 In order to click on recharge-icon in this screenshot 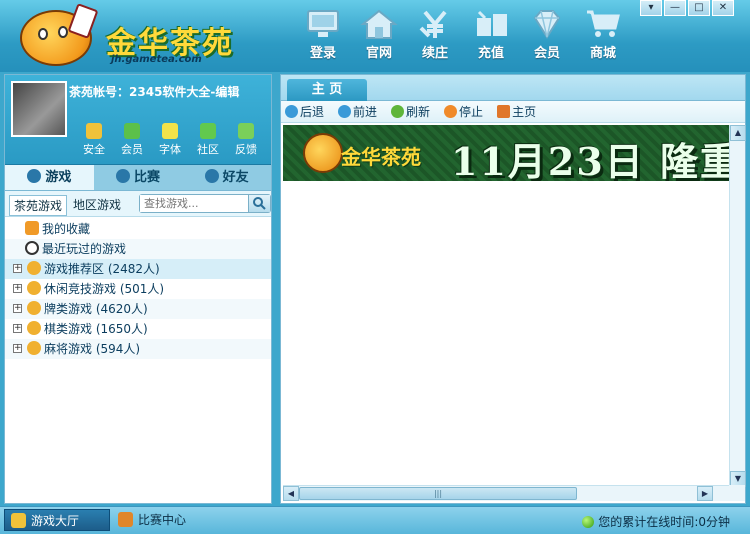, I will do `click(492, 23)`.